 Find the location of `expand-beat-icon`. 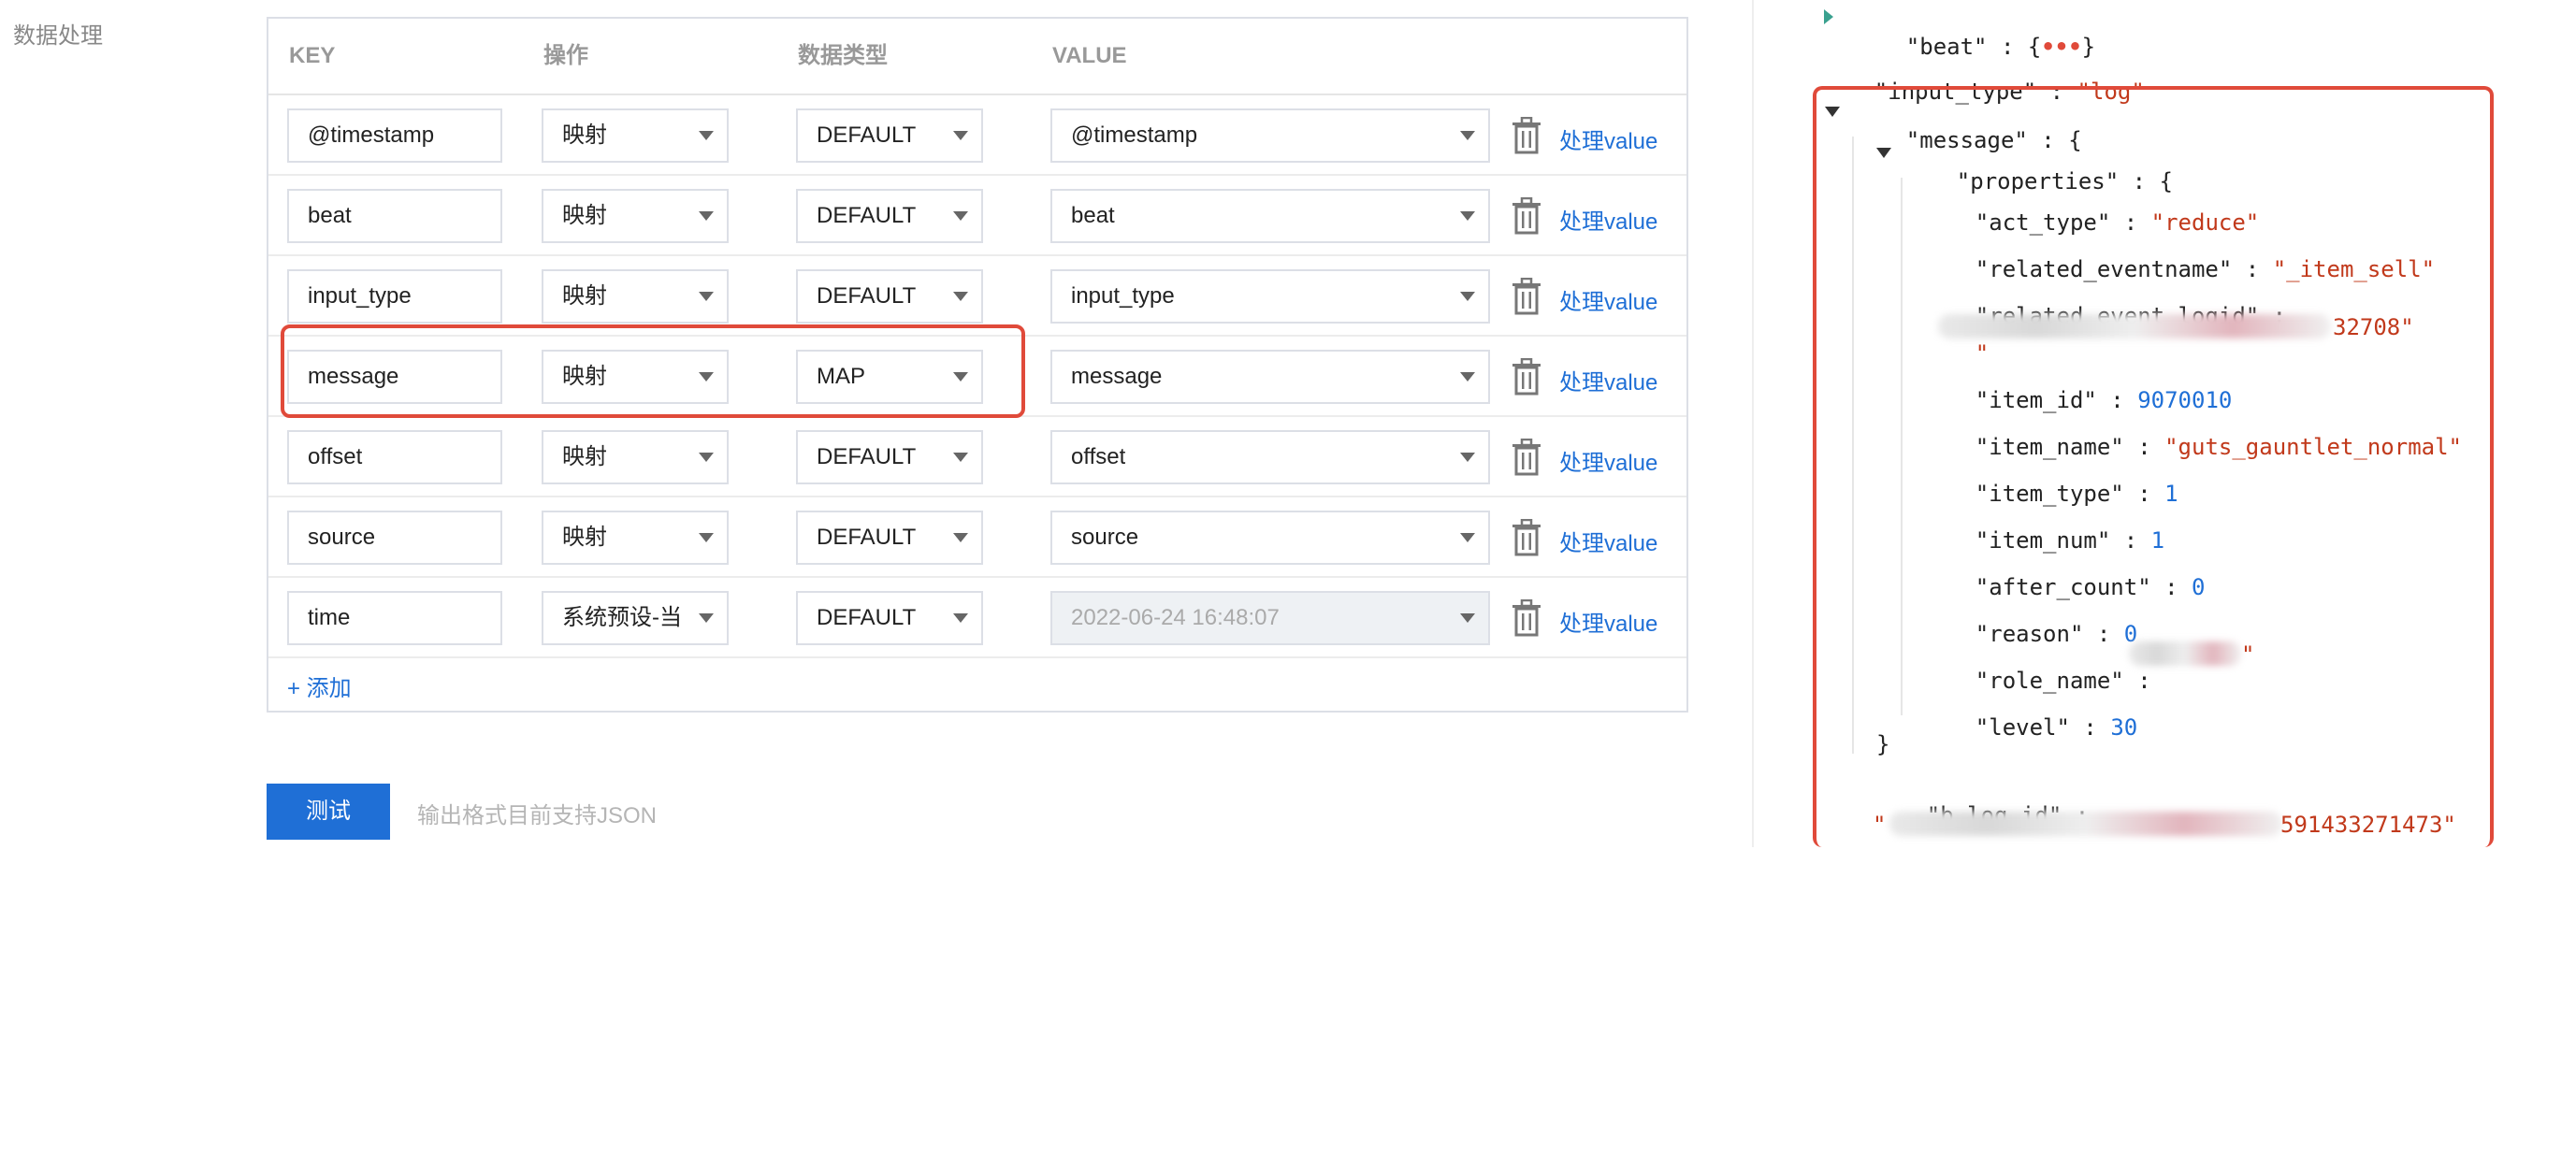

expand-beat-icon is located at coordinates (1828, 16).